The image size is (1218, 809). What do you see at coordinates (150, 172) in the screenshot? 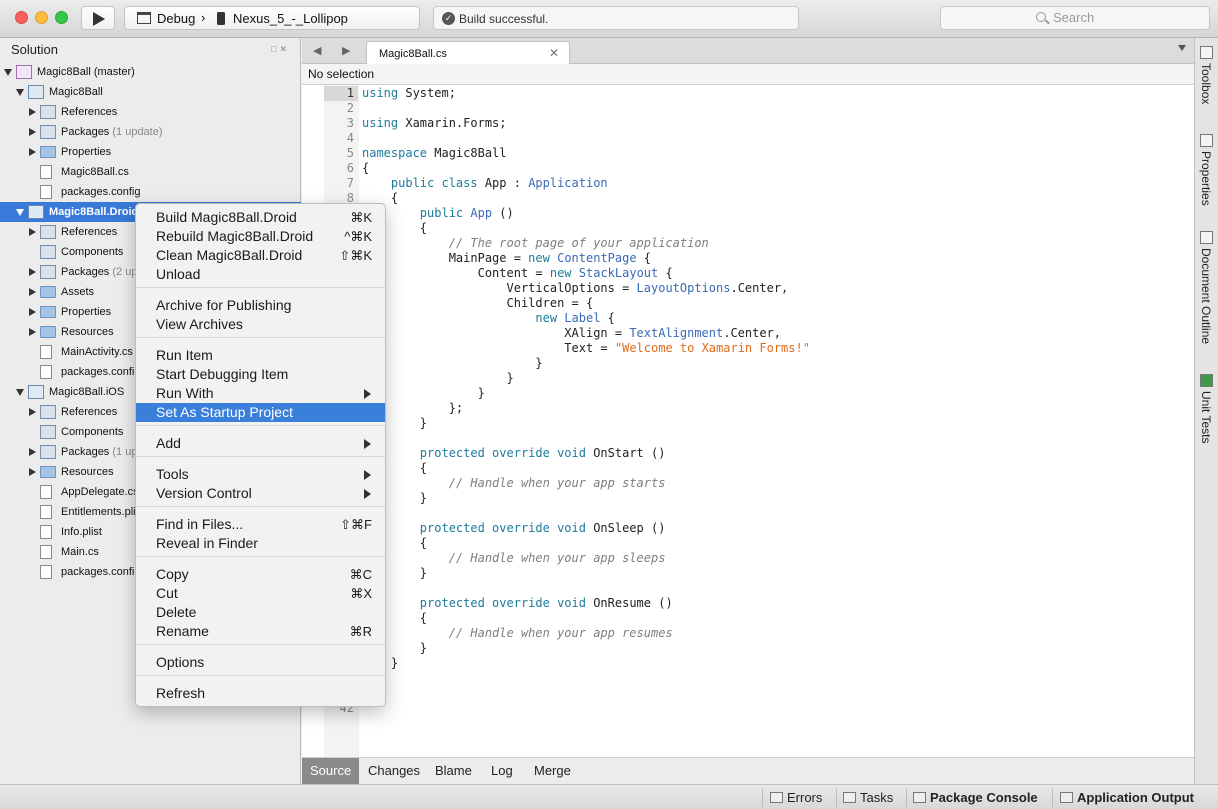
I see `tree-item: Magic8Ball.cs` at bounding box center [150, 172].